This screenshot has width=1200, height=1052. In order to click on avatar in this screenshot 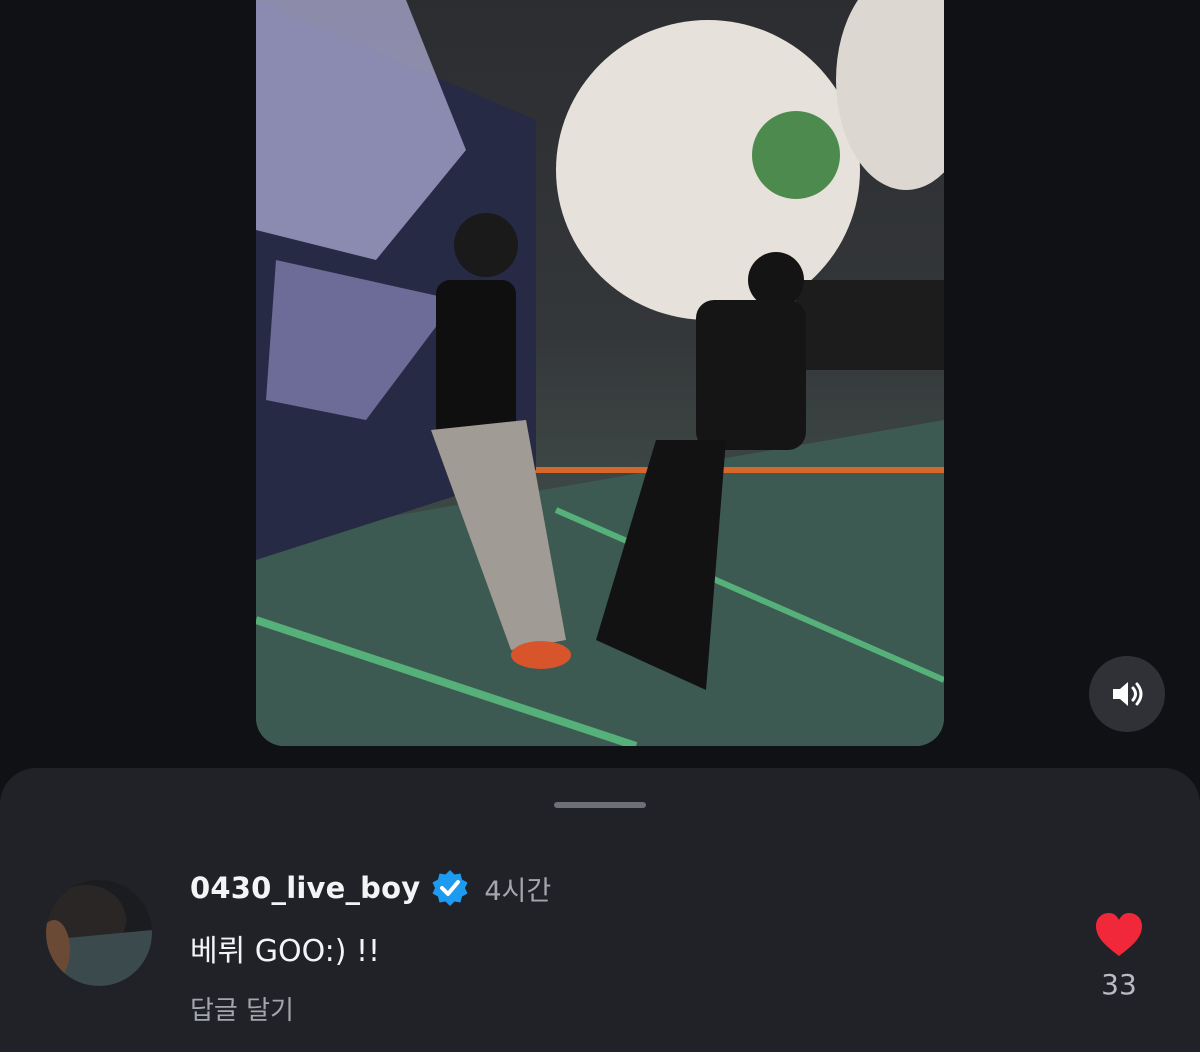, I will do `click(99, 933)`.